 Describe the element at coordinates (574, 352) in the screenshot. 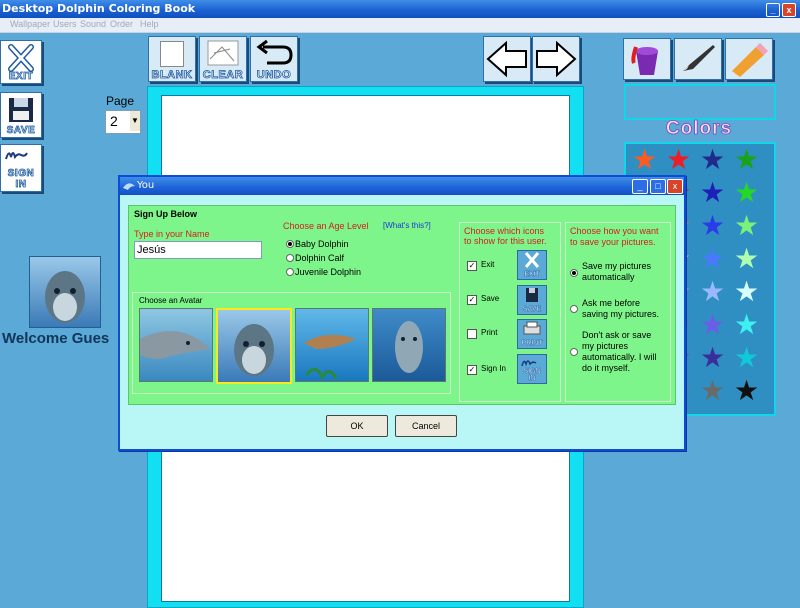

I see `save-manual-radio` at that location.